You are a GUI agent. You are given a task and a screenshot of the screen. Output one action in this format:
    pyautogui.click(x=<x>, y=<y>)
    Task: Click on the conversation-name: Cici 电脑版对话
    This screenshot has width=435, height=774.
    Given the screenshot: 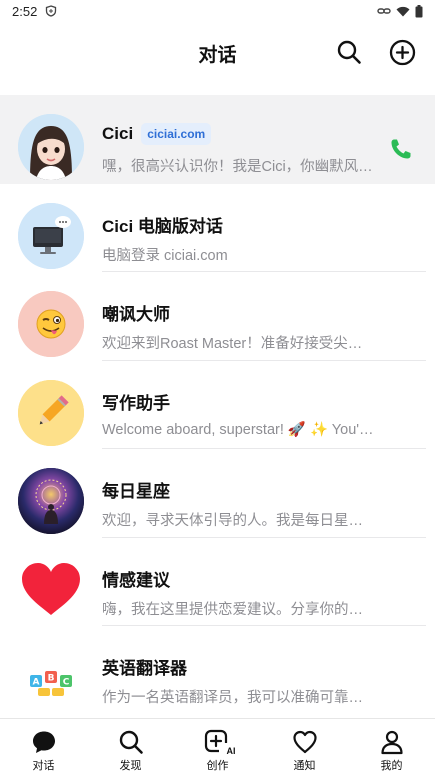 What is the action you would take?
    pyautogui.click(x=162, y=226)
    